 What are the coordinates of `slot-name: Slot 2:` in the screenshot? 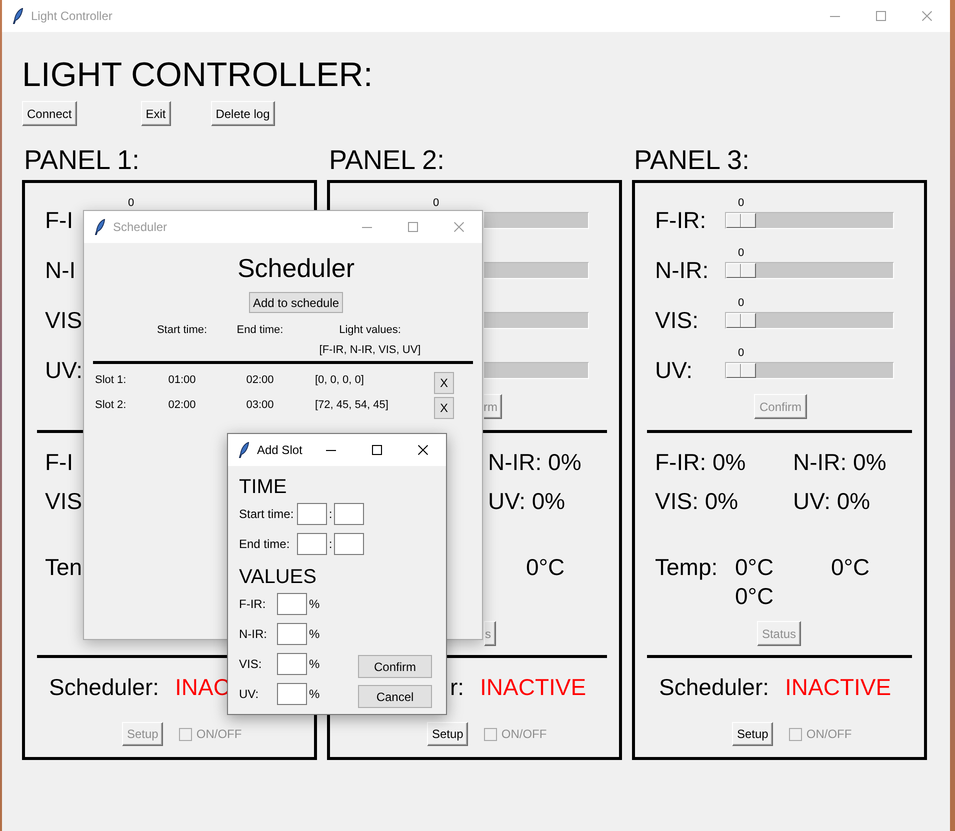 It's located at (110, 405).